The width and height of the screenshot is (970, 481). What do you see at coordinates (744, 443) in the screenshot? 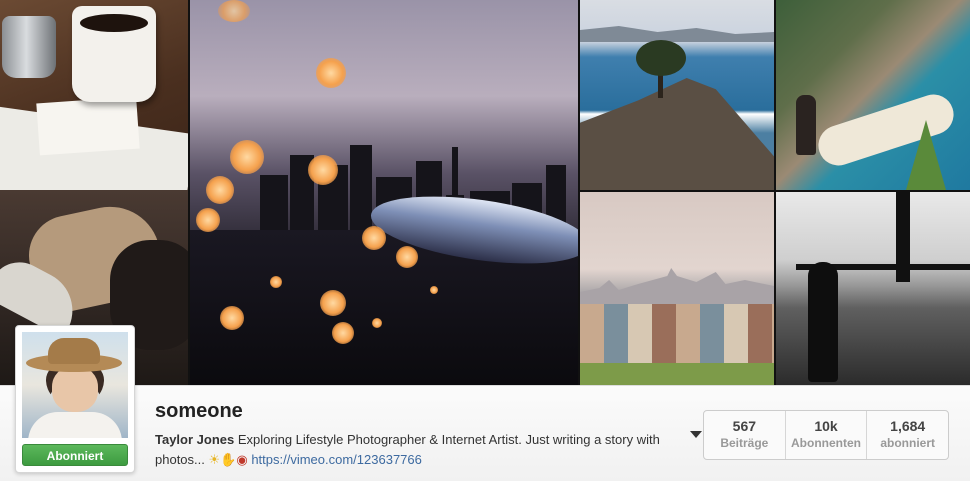
I see `stat-posts-label: Beiträge` at bounding box center [744, 443].